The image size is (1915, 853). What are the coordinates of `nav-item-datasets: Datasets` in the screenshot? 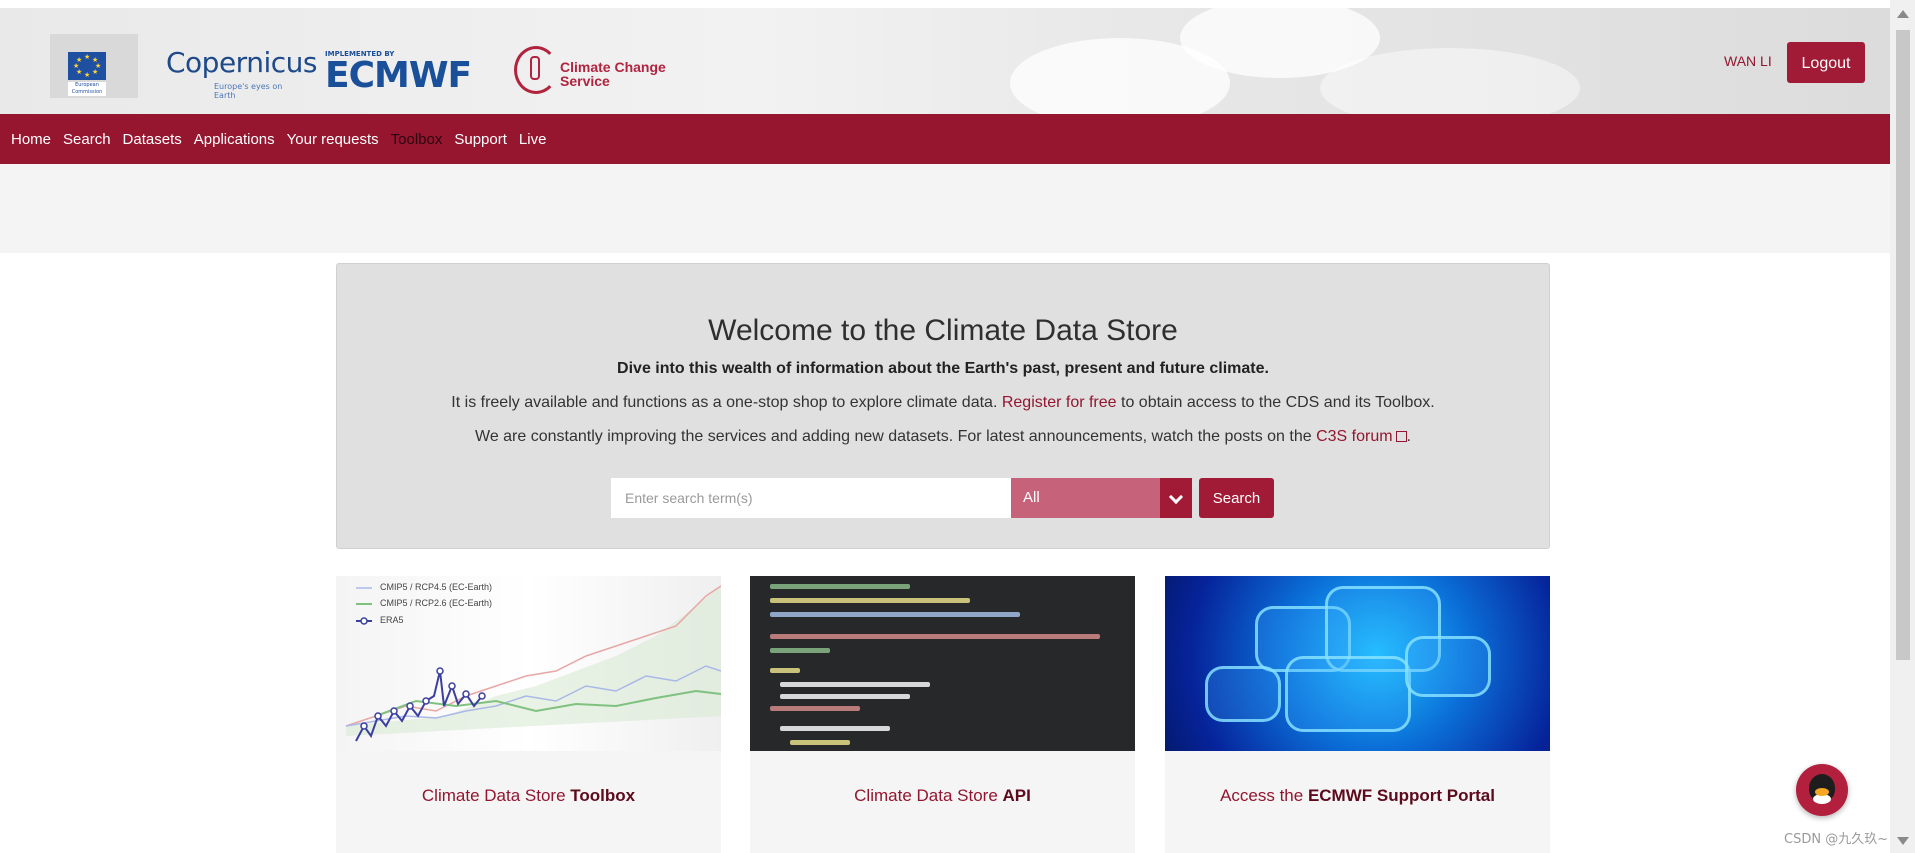 It's located at (152, 139).